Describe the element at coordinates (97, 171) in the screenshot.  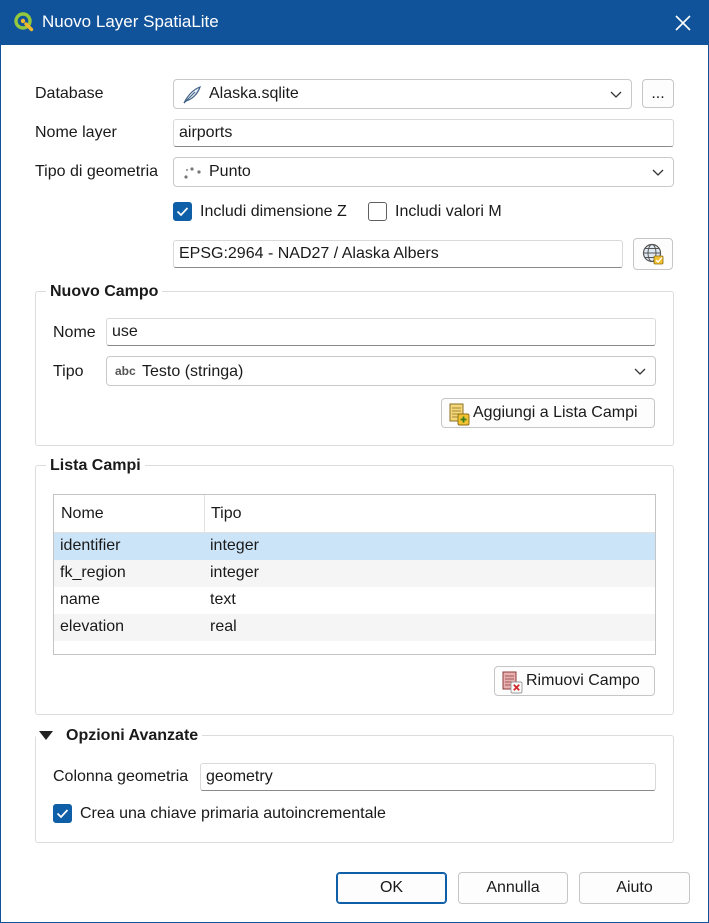
I see `geometry-type-label: Tipo di geometria` at that location.